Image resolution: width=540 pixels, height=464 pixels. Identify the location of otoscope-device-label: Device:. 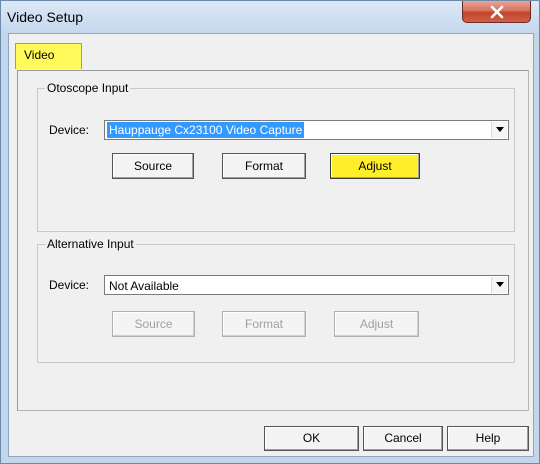
(69, 130).